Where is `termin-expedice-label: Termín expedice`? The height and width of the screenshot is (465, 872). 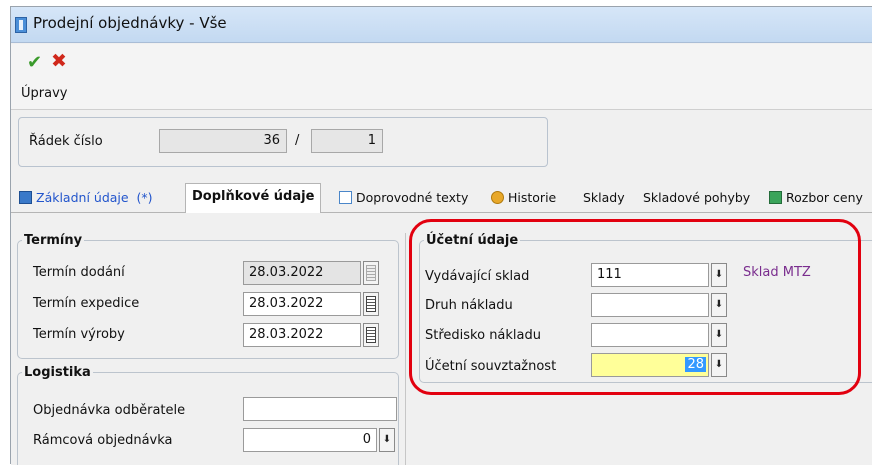
termin-expedice-label: Termín expedice is located at coordinates (86, 303).